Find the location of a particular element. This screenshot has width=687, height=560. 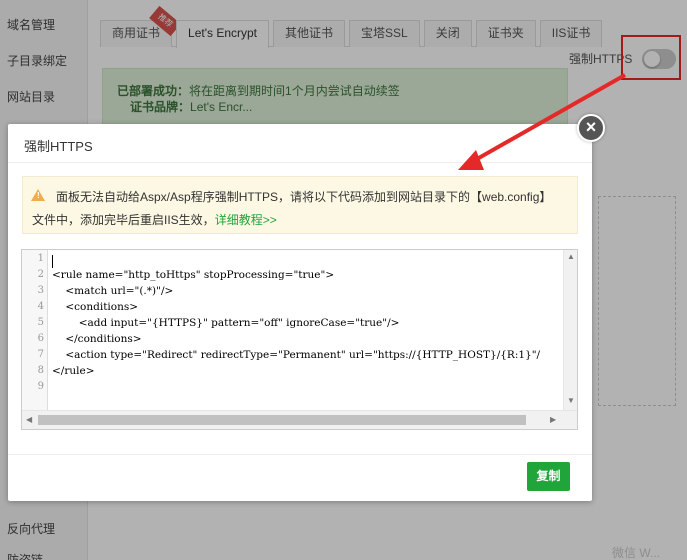

arrow-head is located at coordinates (471, 160).